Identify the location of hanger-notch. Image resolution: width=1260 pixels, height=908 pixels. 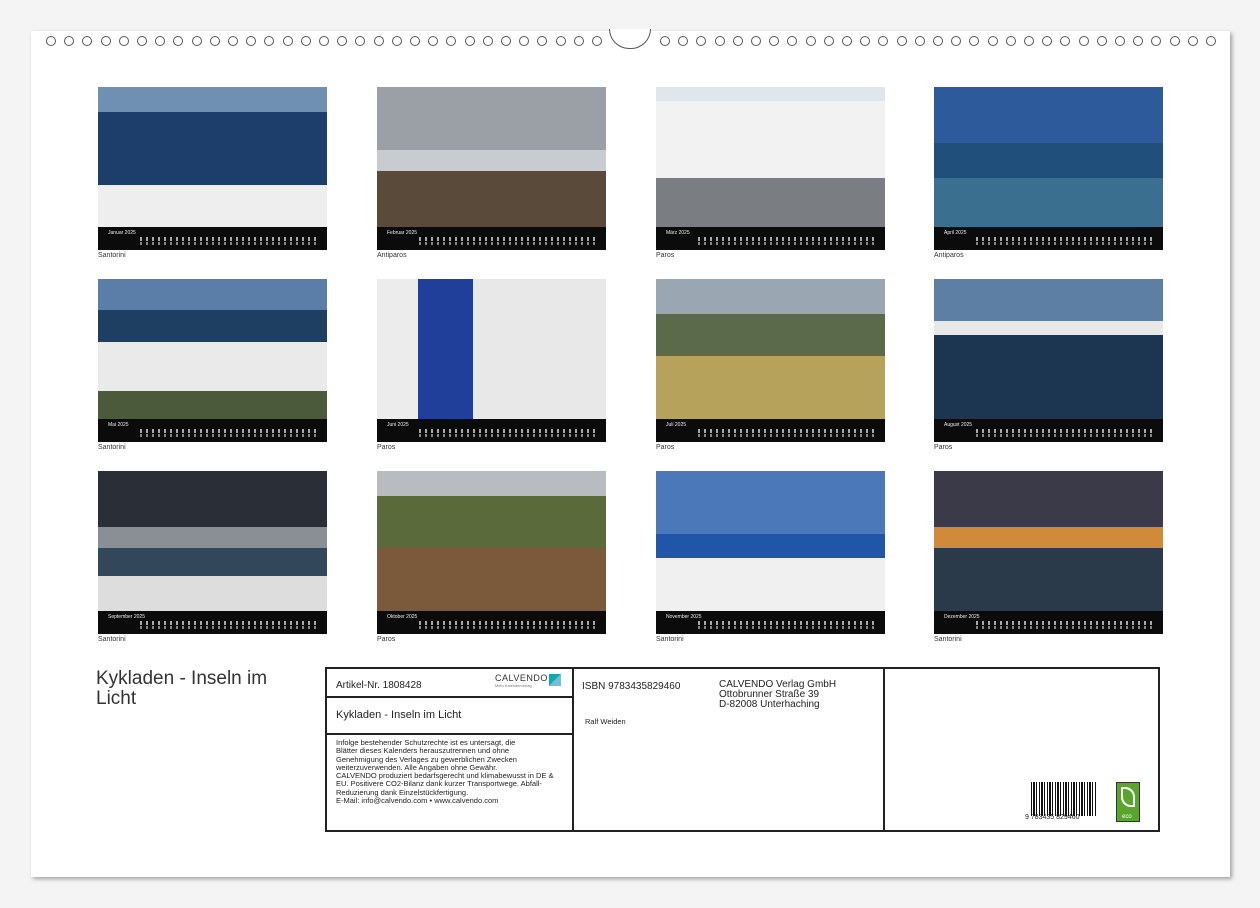
(630, 39).